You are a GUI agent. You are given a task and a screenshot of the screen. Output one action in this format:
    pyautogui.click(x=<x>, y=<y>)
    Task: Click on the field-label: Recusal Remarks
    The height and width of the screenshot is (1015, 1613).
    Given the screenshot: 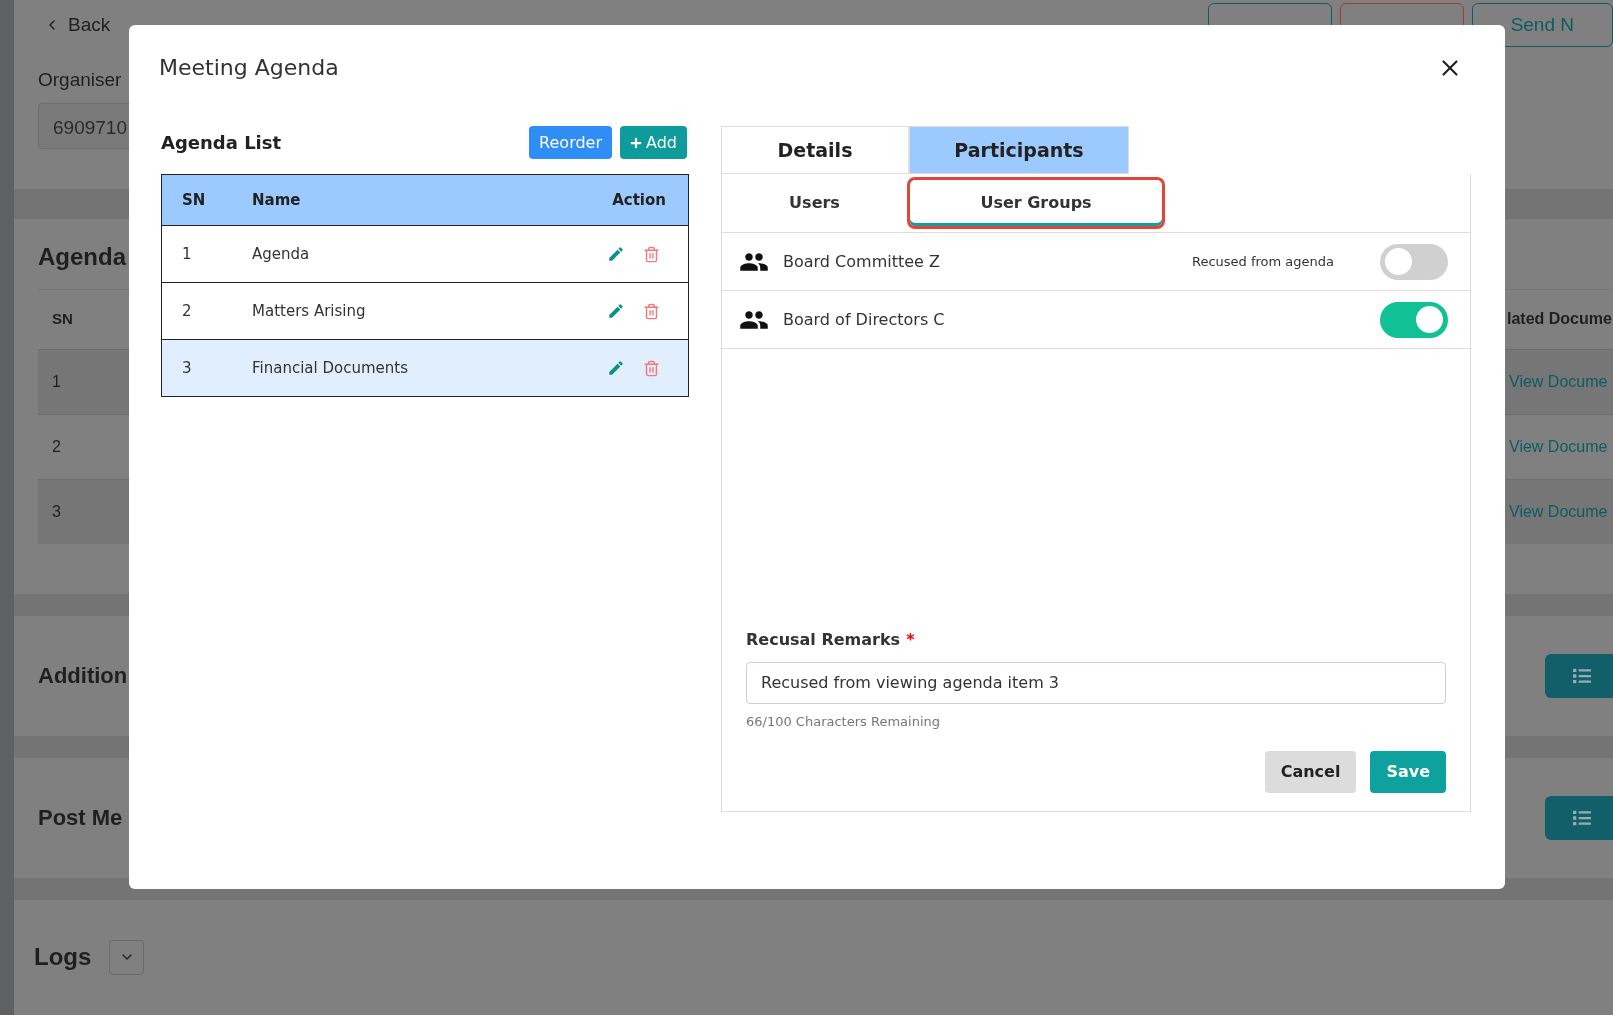 What is the action you would take?
    pyautogui.click(x=823, y=639)
    